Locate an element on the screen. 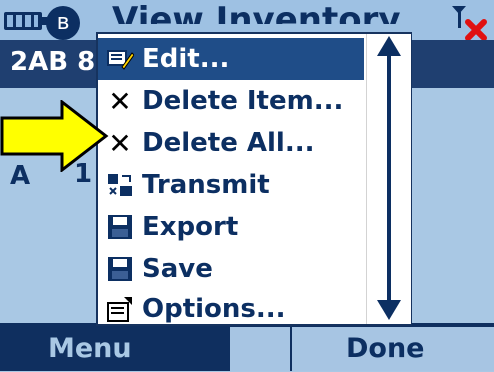 The image size is (494, 372). scroll-track is located at coordinates (389, 178).